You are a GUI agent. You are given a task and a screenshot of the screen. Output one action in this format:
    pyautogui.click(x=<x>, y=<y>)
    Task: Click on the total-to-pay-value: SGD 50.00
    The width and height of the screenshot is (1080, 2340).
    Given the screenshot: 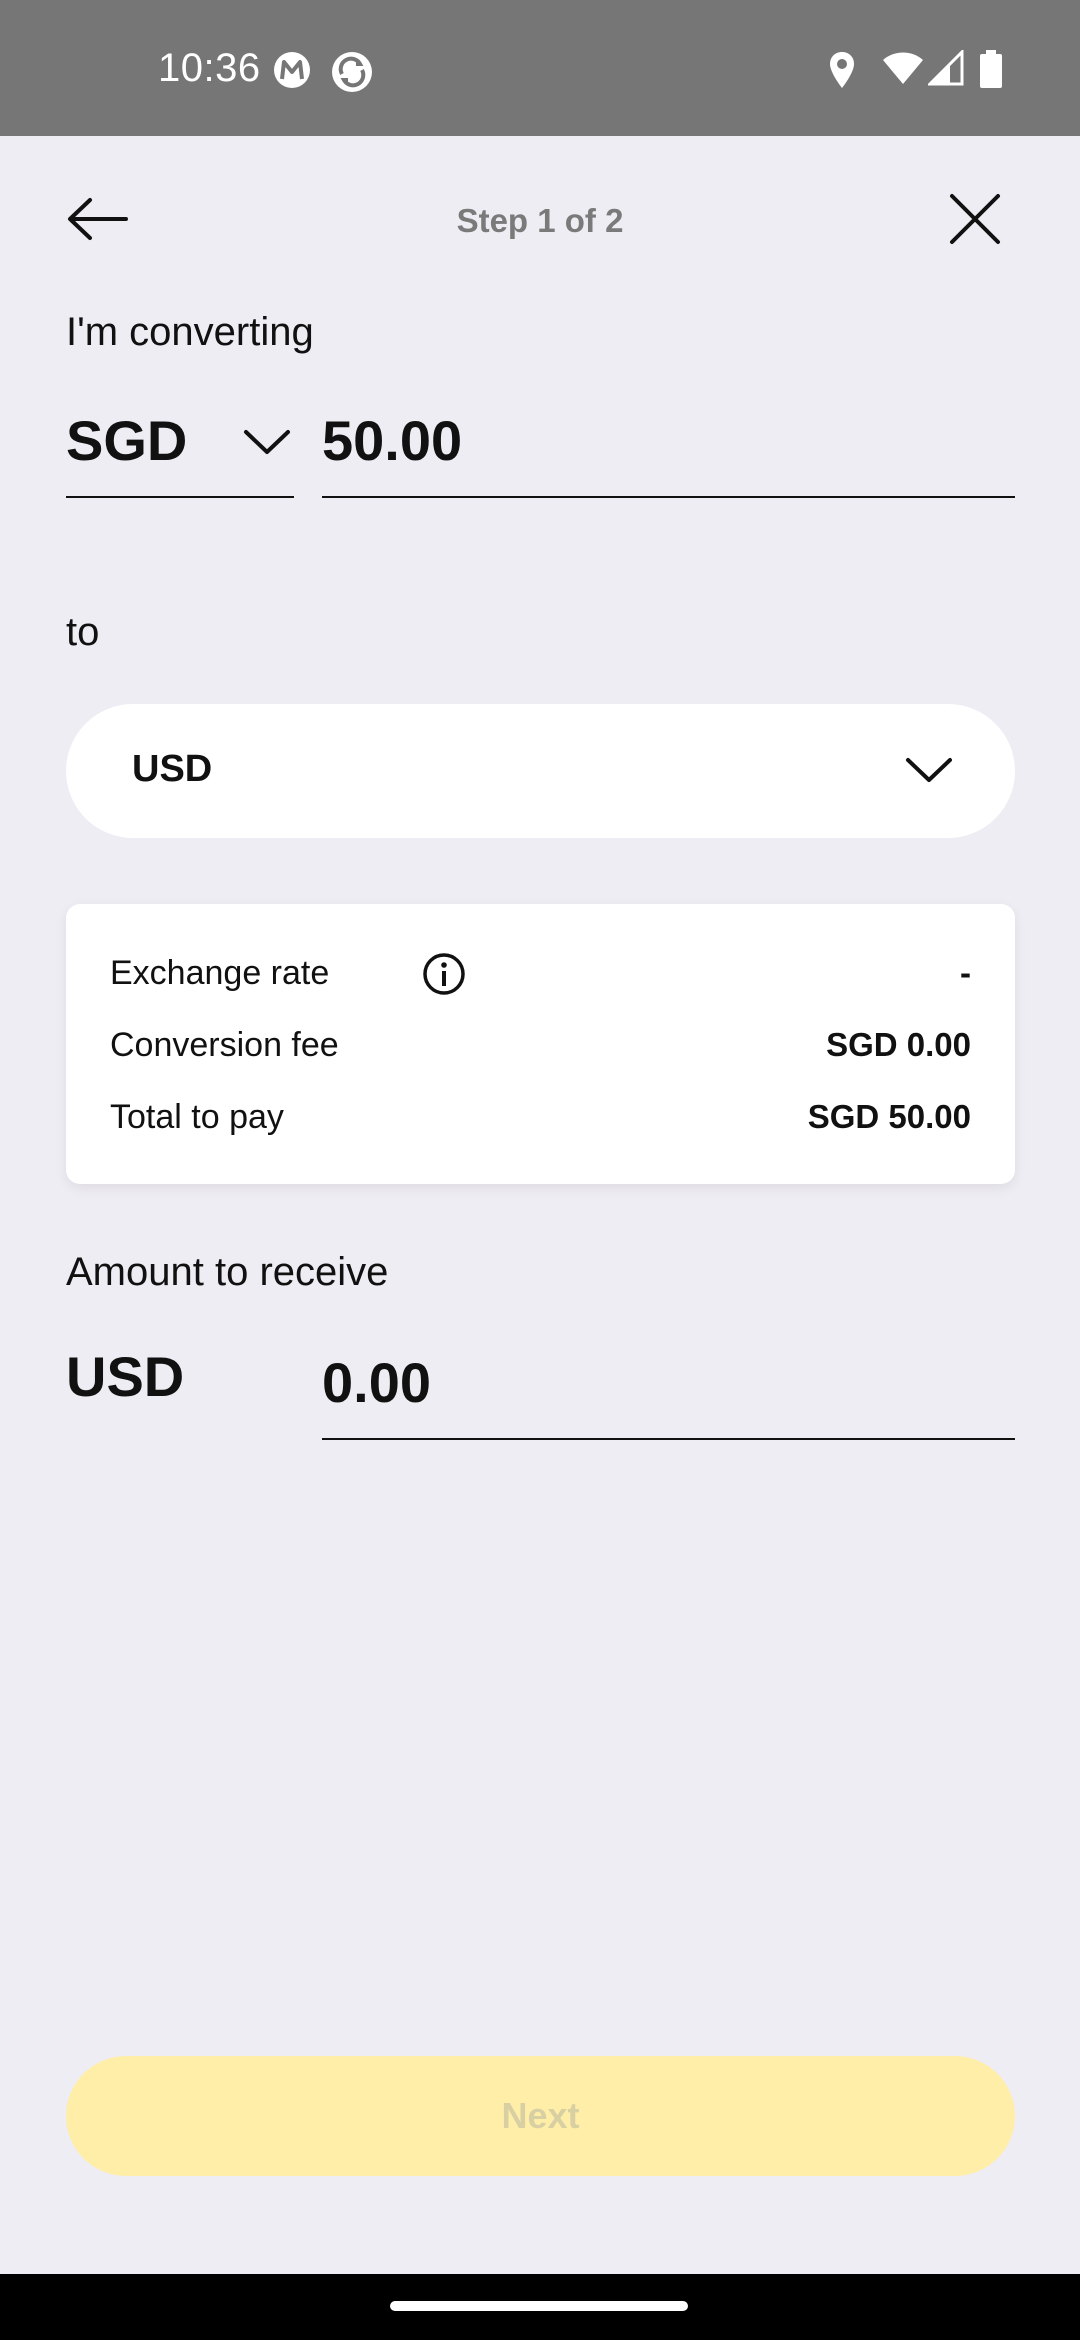 What is the action you would take?
    pyautogui.click(x=889, y=1116)
    